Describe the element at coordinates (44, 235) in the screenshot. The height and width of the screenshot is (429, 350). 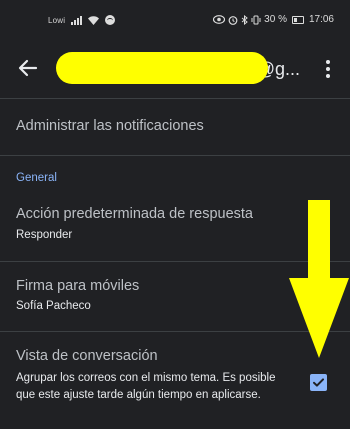
I see `default-reply-value: Responder` at that location.